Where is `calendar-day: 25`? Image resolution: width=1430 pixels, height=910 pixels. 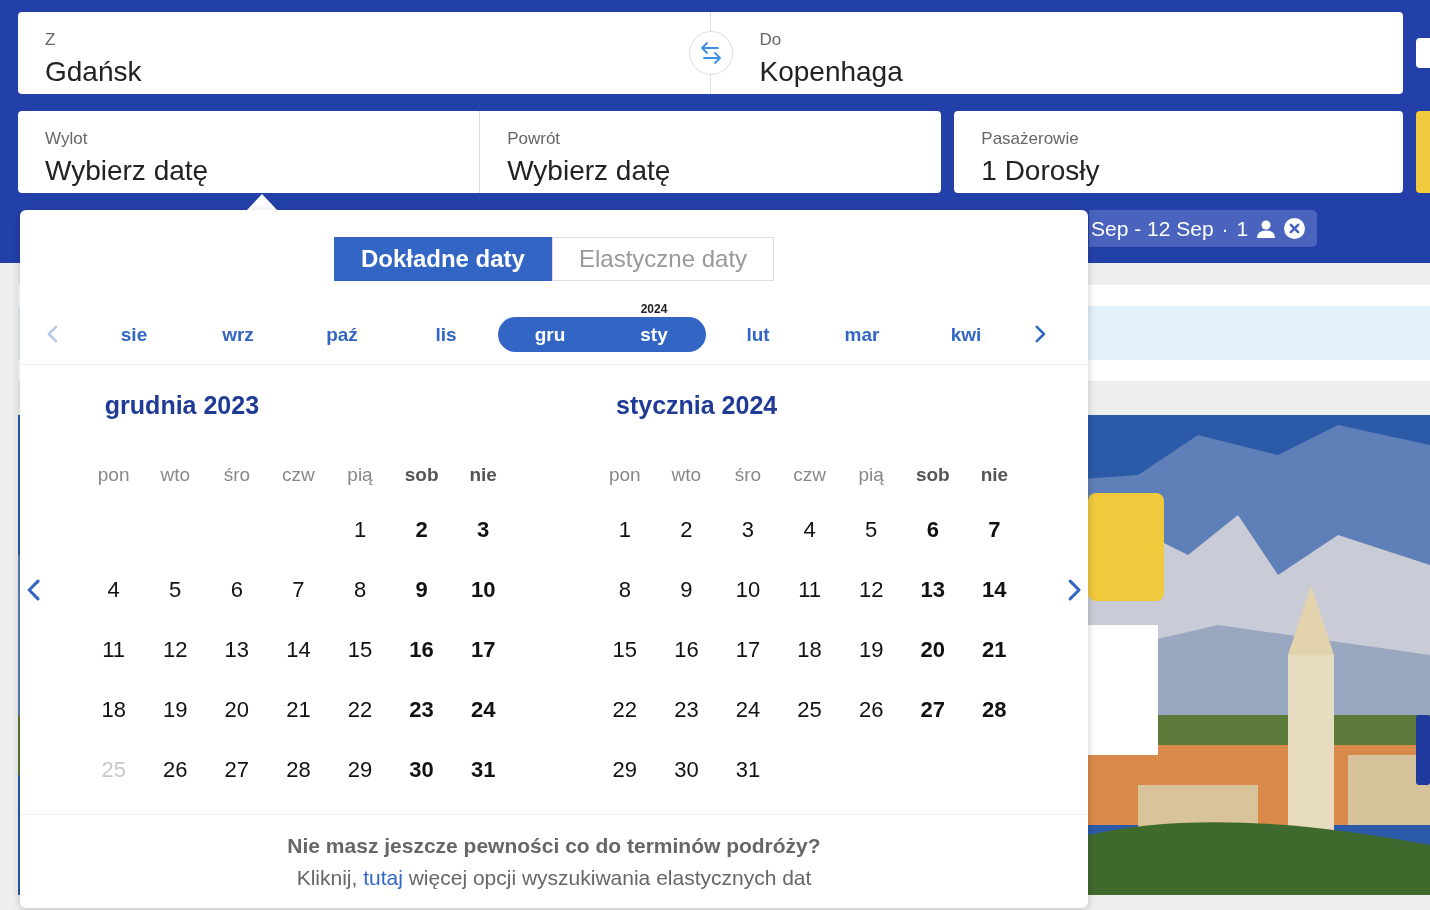 calendar-day: 25 is located at coordinates (809, 709).